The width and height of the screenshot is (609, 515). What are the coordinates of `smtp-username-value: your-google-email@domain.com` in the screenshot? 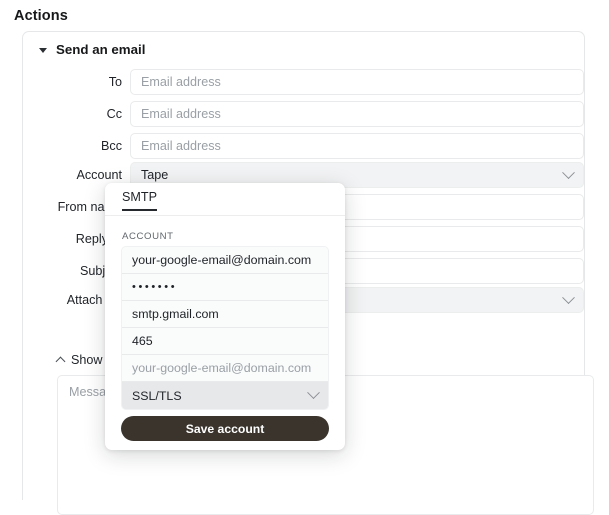 It's located at (222, 260).